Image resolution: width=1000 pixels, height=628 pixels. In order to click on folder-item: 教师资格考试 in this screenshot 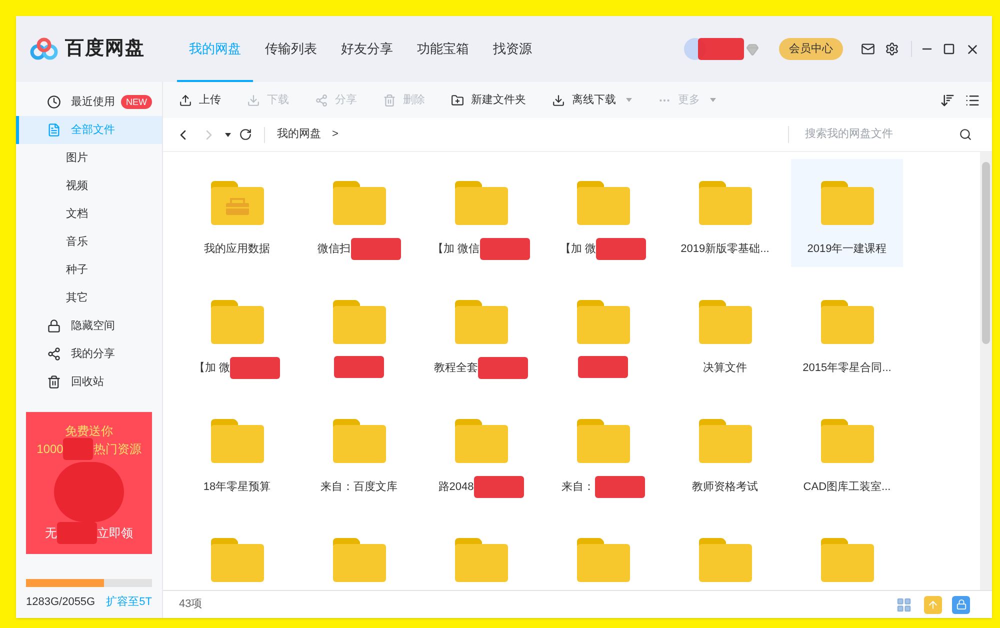, I will do `click(725, 451)`.